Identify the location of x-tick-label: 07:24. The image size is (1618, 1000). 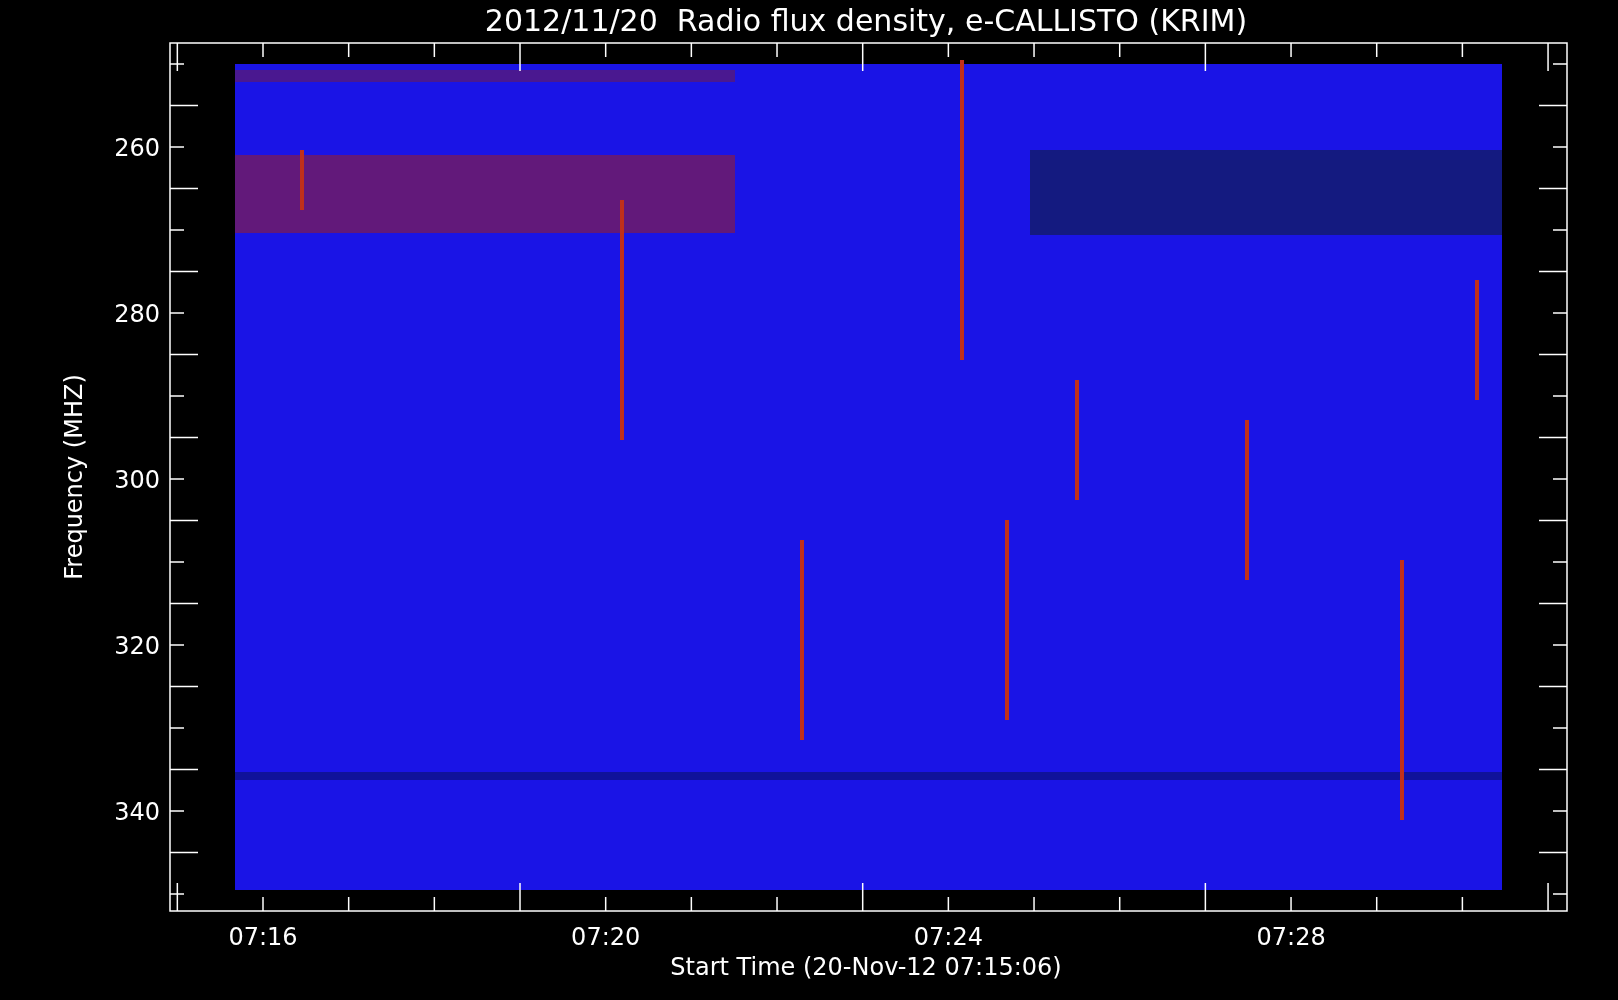
(948, 937).